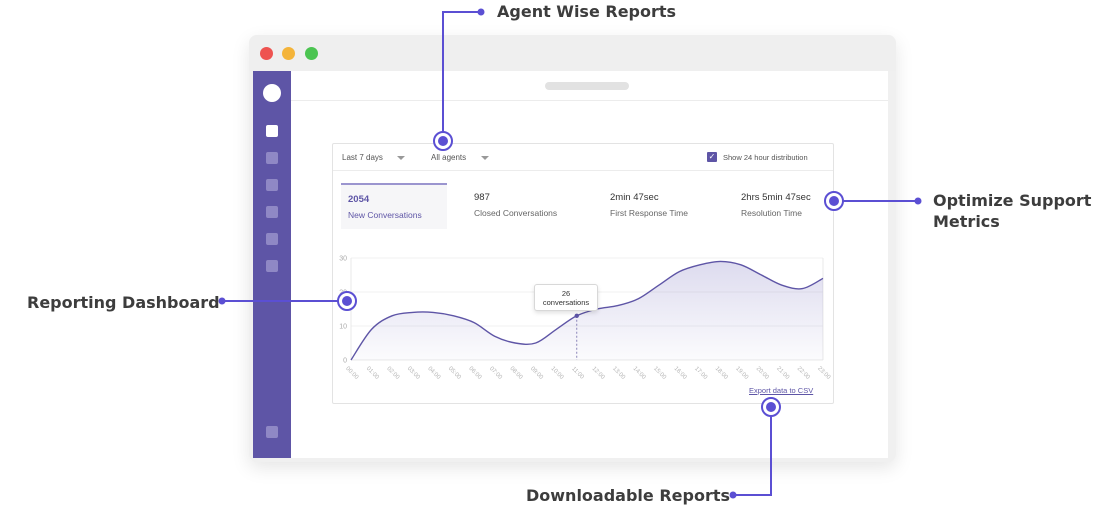 The width and height of the screenshot is (1109, 507). I want to click on callout-reporting-dashboard: Reporting Dashboard, so click(123, 302).